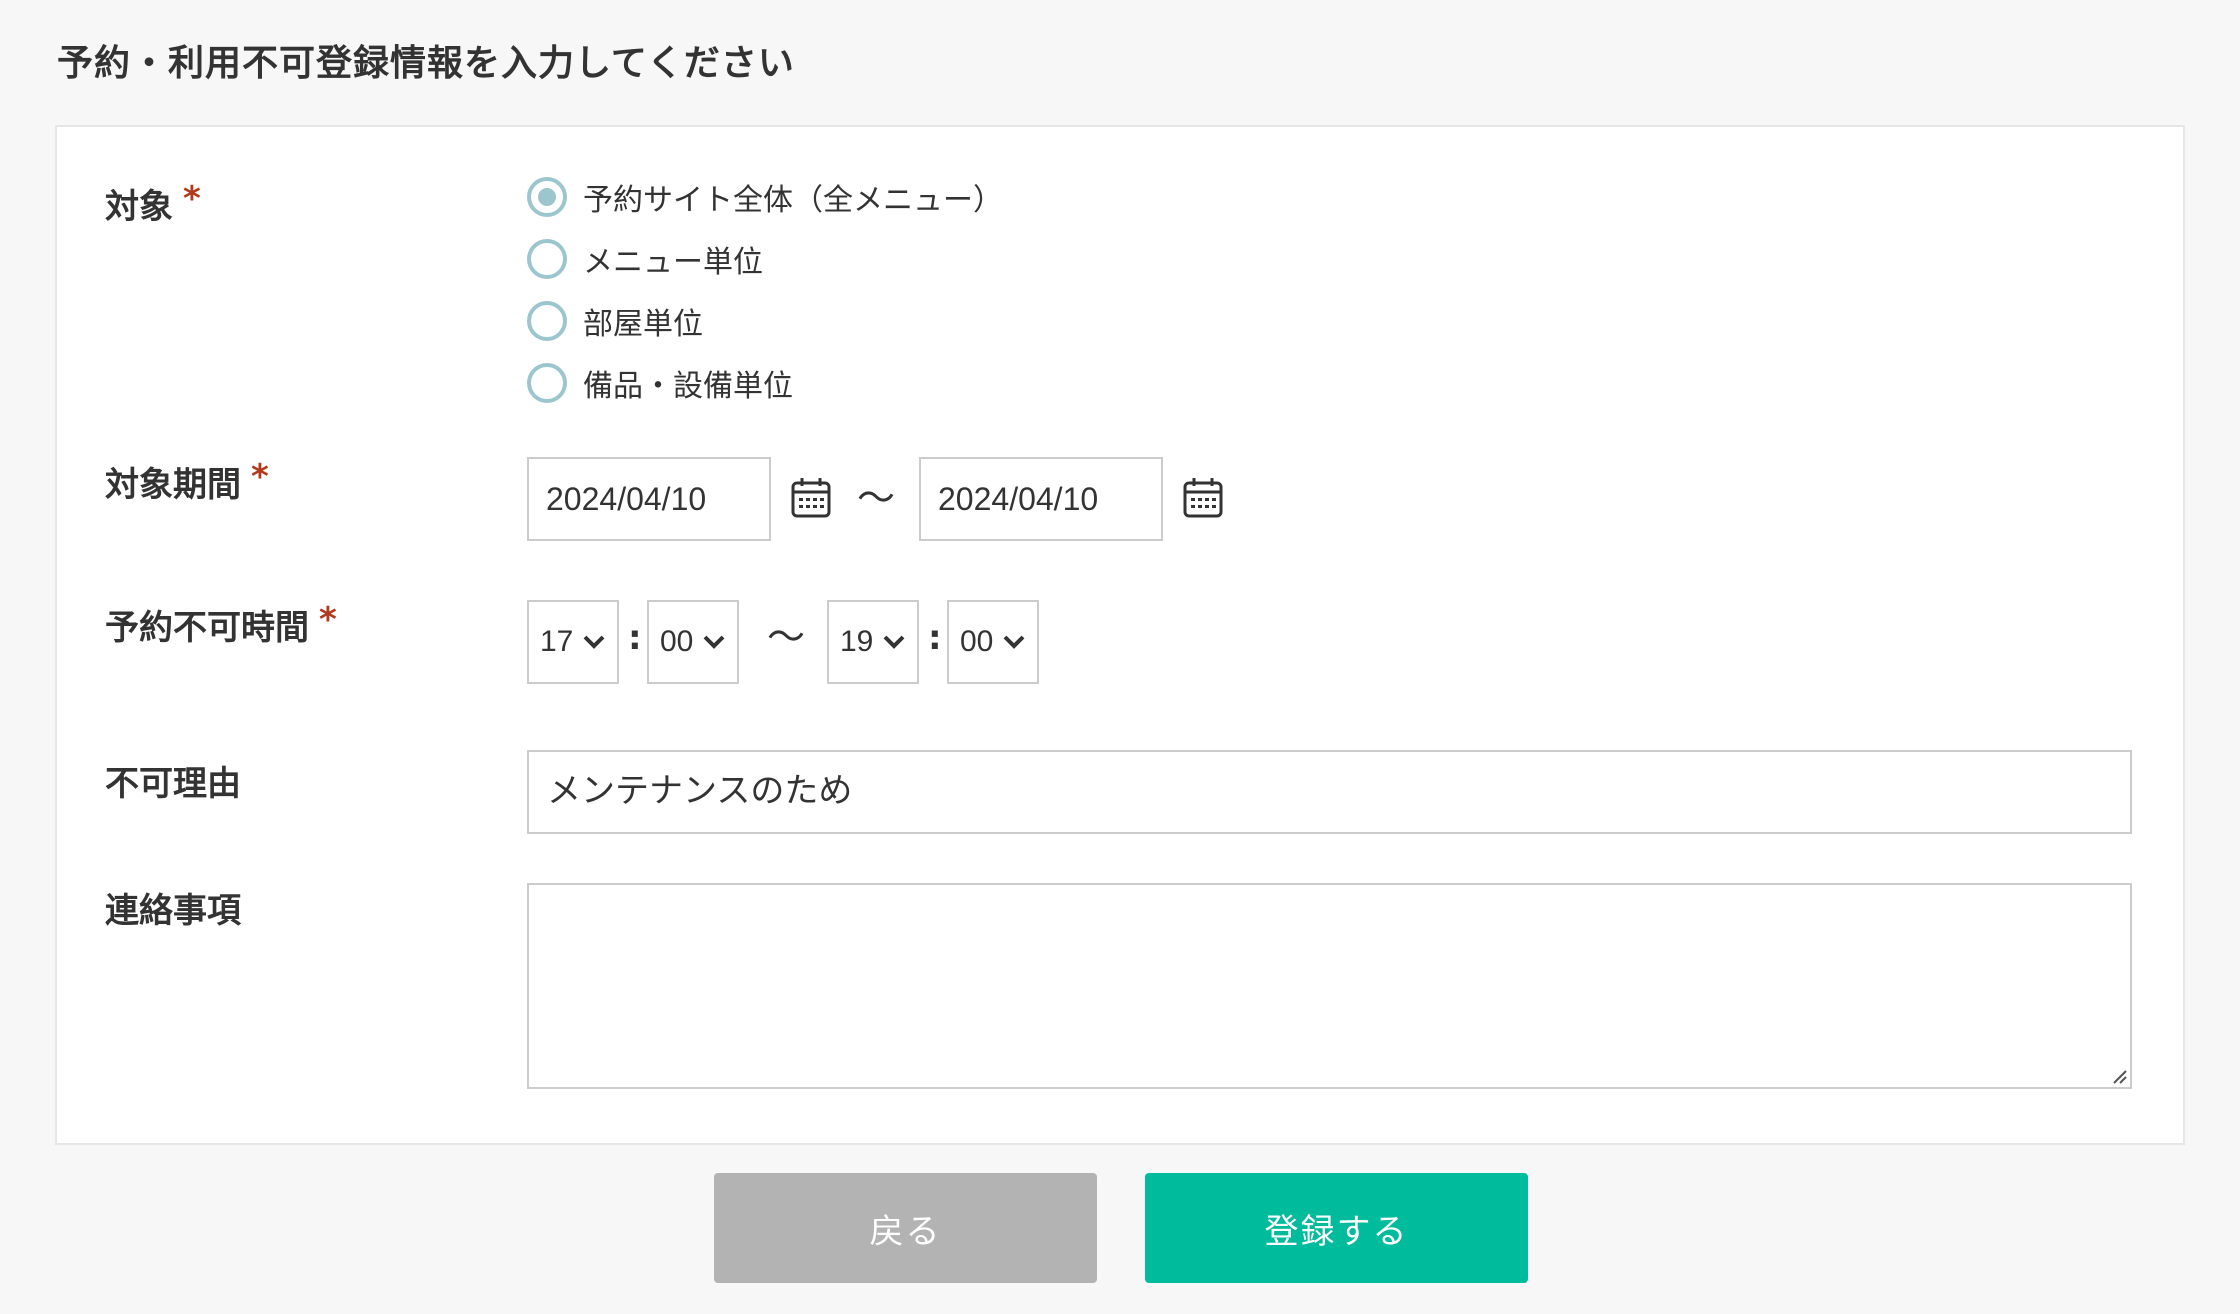 This screenshot has width=2240, height=1314. I want to click on radio-option-room: 部屋単位, so click(765, 321).